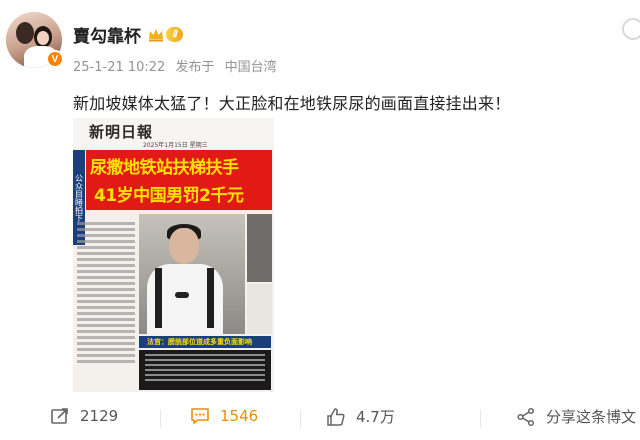 The height and width of the screenshot is (440, 640). Describe the element at coordinates (631, 29) in the screenshot. I see `more-options-button` at that location.